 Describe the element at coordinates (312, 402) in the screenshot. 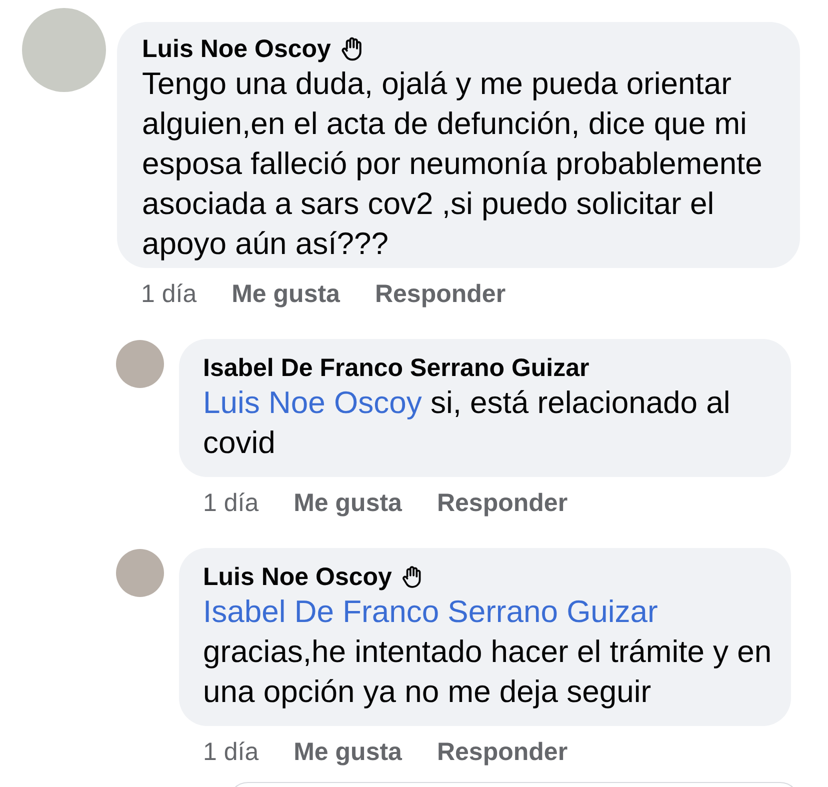

I see `mention-link: Luis Noe Oscoy` at that location.